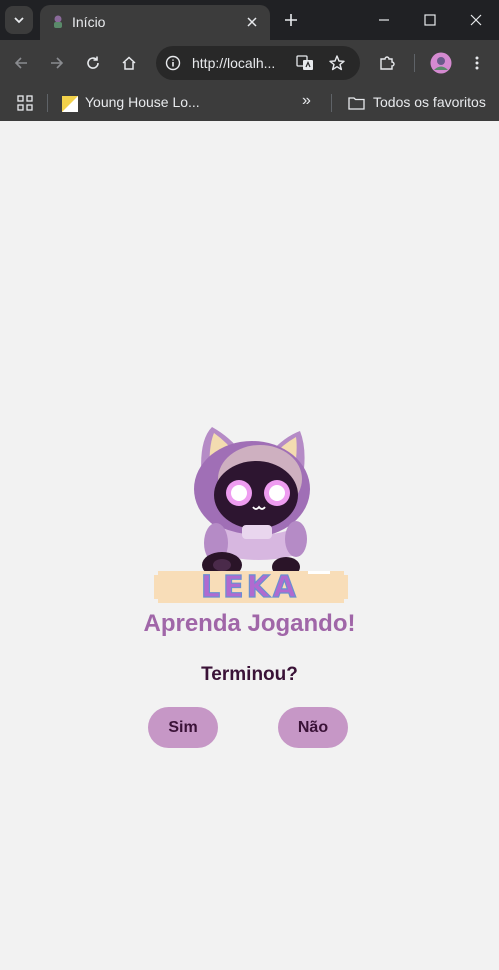 This screenshot has width=499, height=970. Describe the element at coordinates (249, 674) in the screenshot. I see `finished-question: Terminou?` at that location.